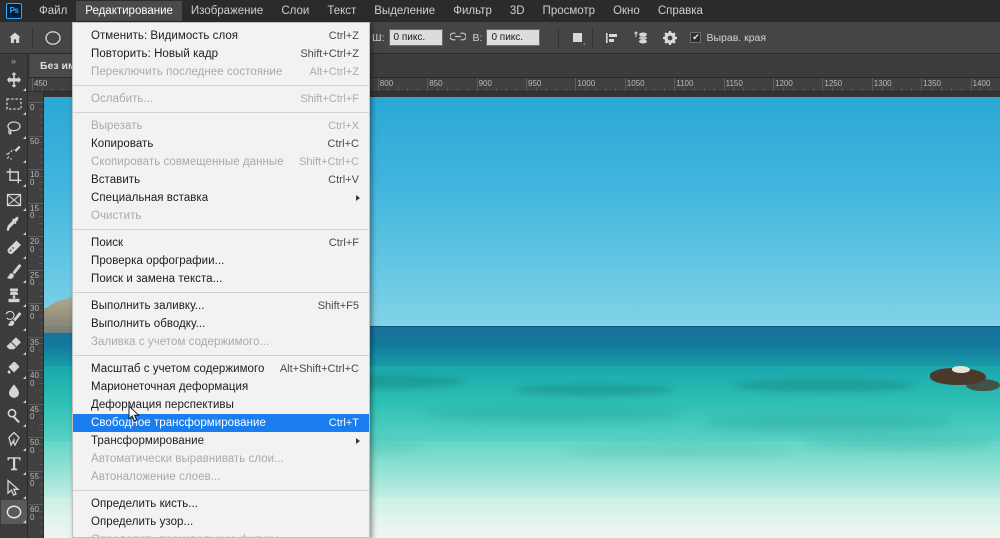  Describe the element at coordinates (227, 11) in the screenshot. I see `menu-item-2: Изображение` at that location.